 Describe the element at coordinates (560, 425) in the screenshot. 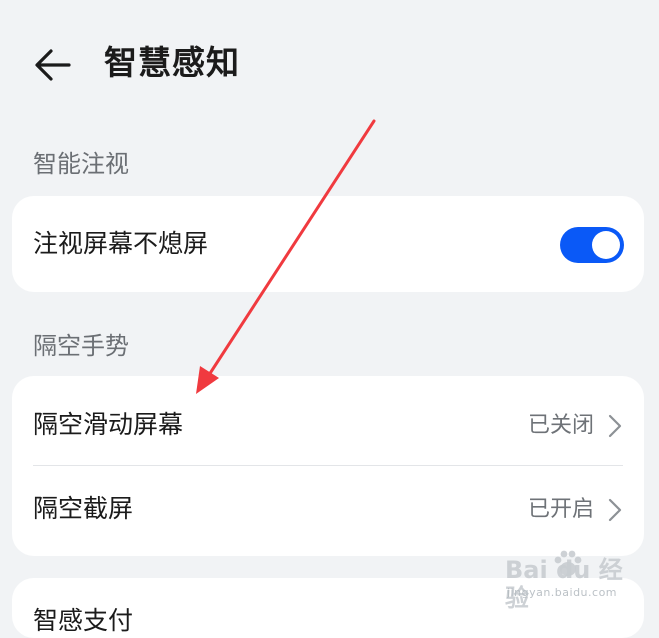

I see `row-value: 已关闭` at that location.